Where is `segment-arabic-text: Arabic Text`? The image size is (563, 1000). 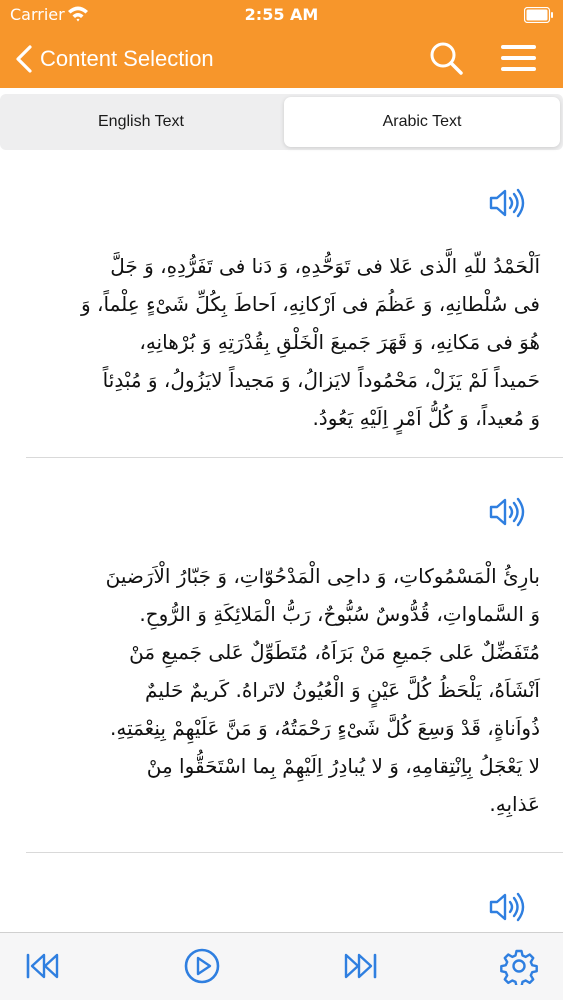
segment-arabic-text: Arabic Text is located at coordinates (422, 122).